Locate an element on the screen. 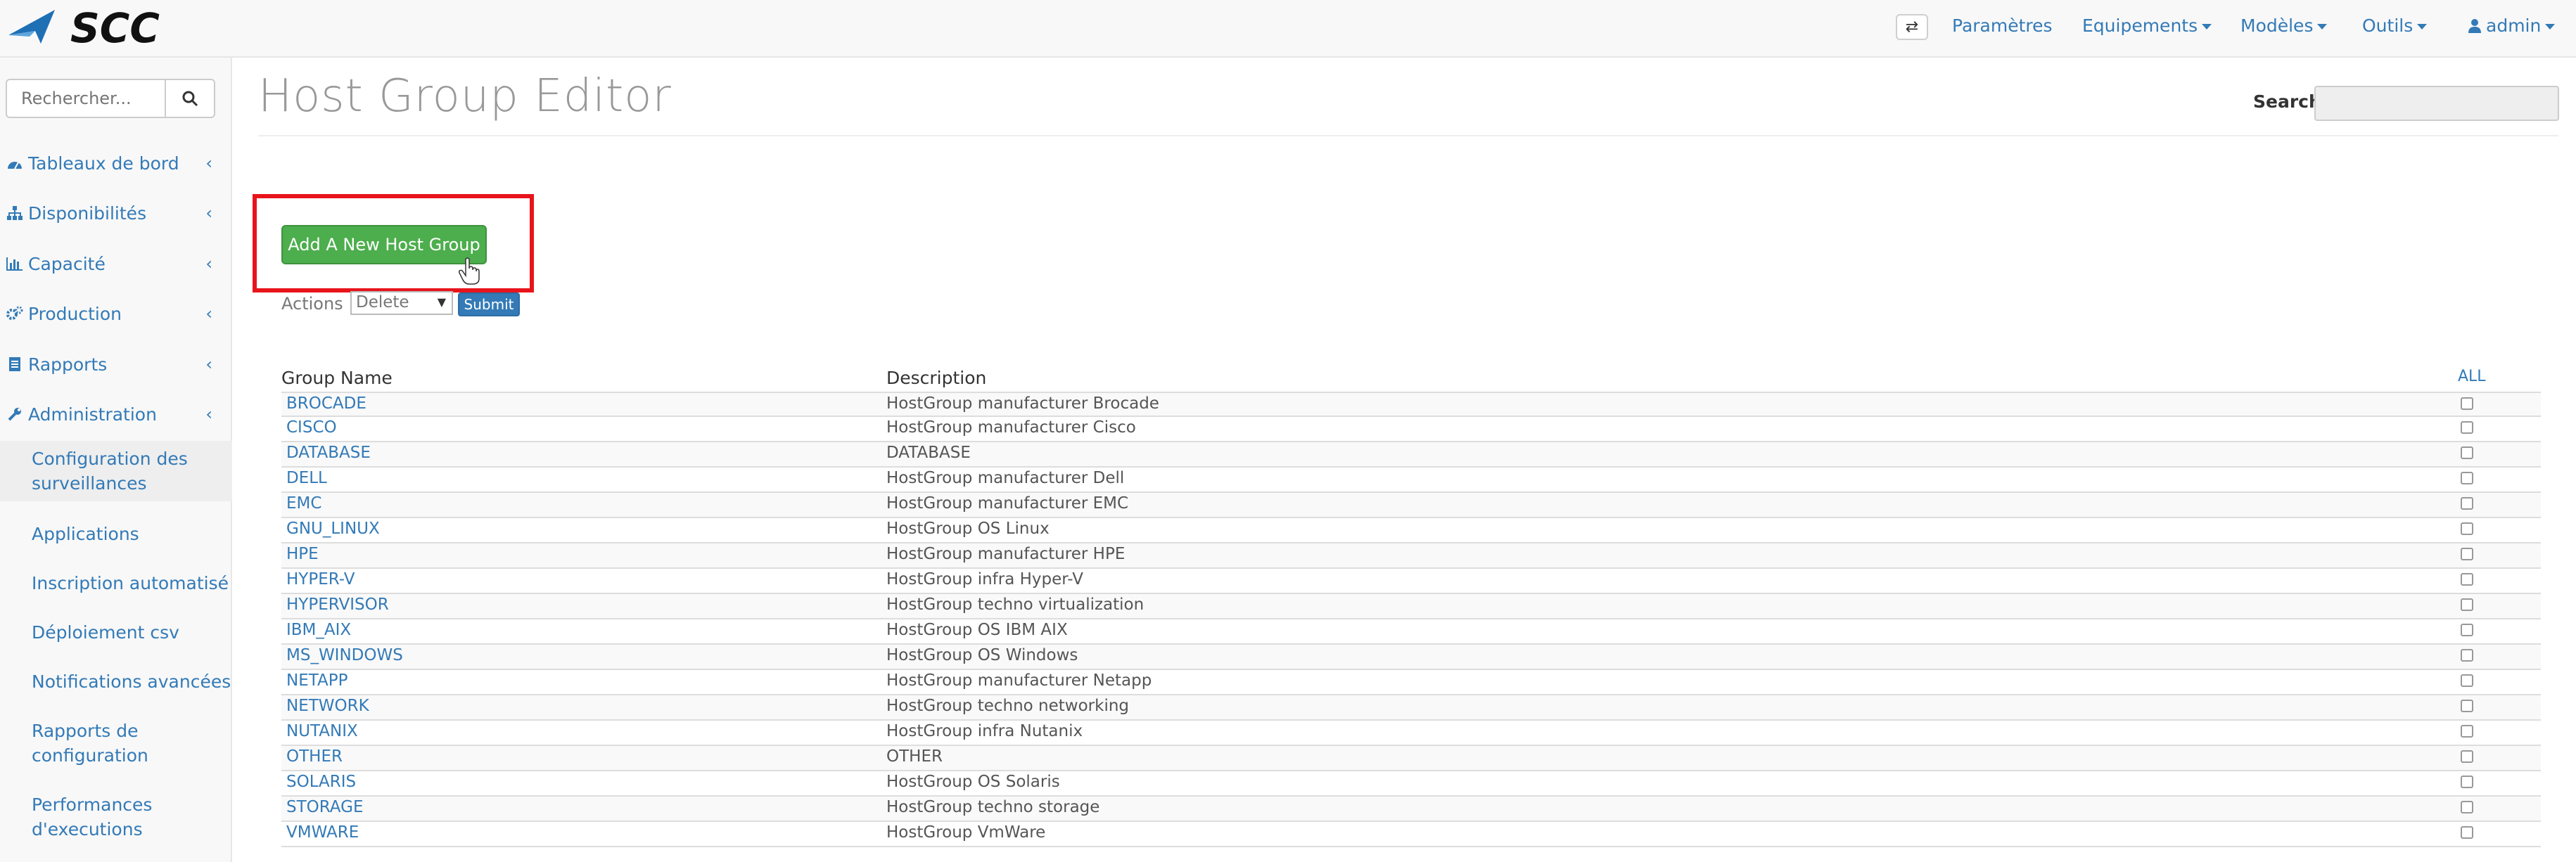  nav-parametres: Paramètres is located at coordinates (2002, 25).